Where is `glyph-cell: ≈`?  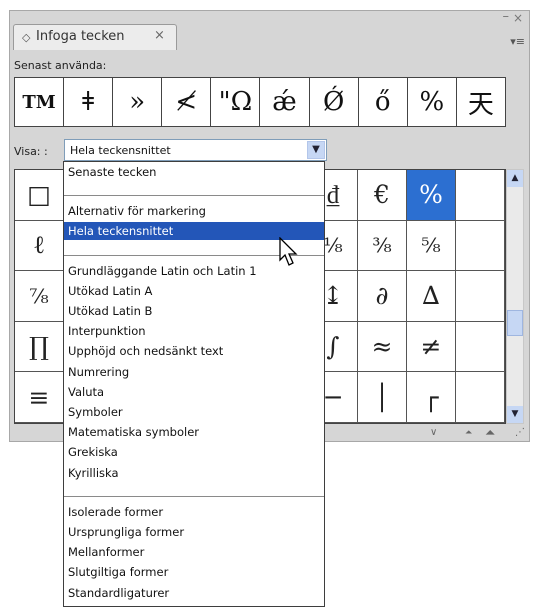
glyph-cell: ≈ is located at coordinates (382, 347).